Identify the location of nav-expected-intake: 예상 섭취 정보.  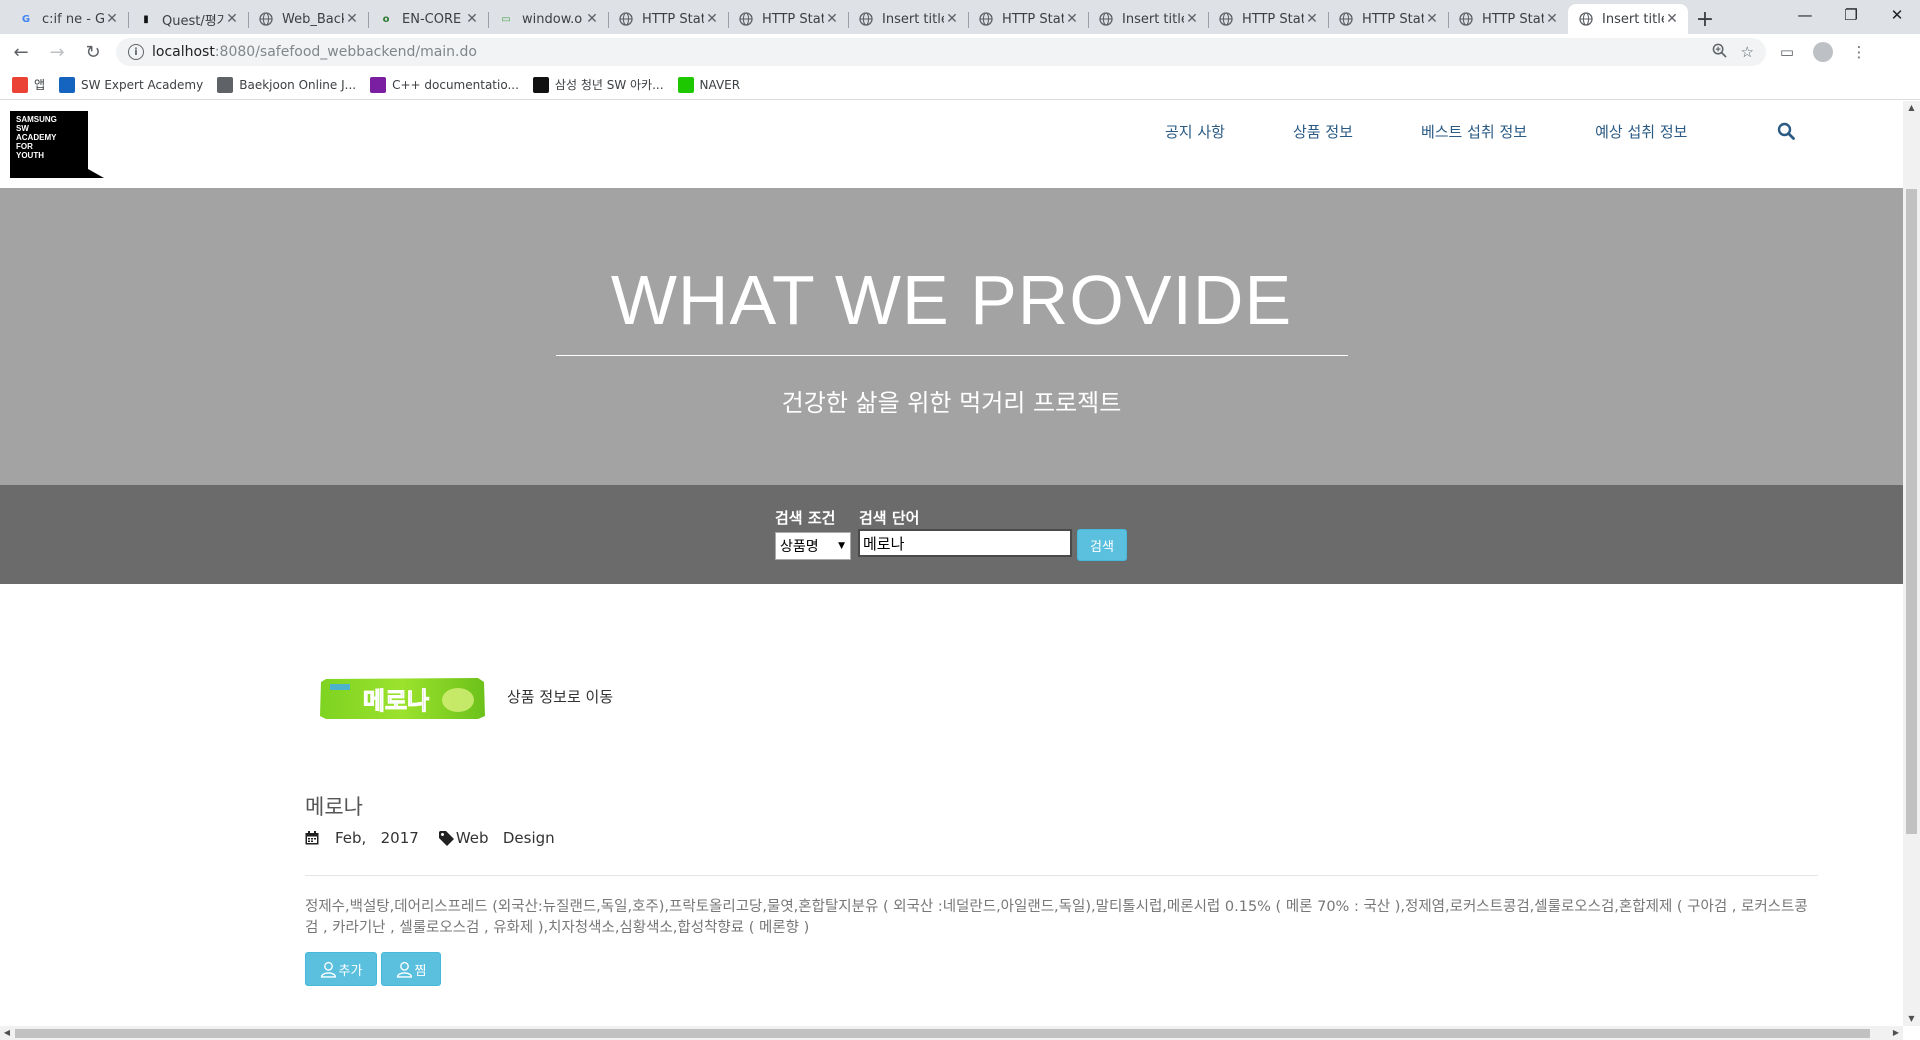
(1641, 131).